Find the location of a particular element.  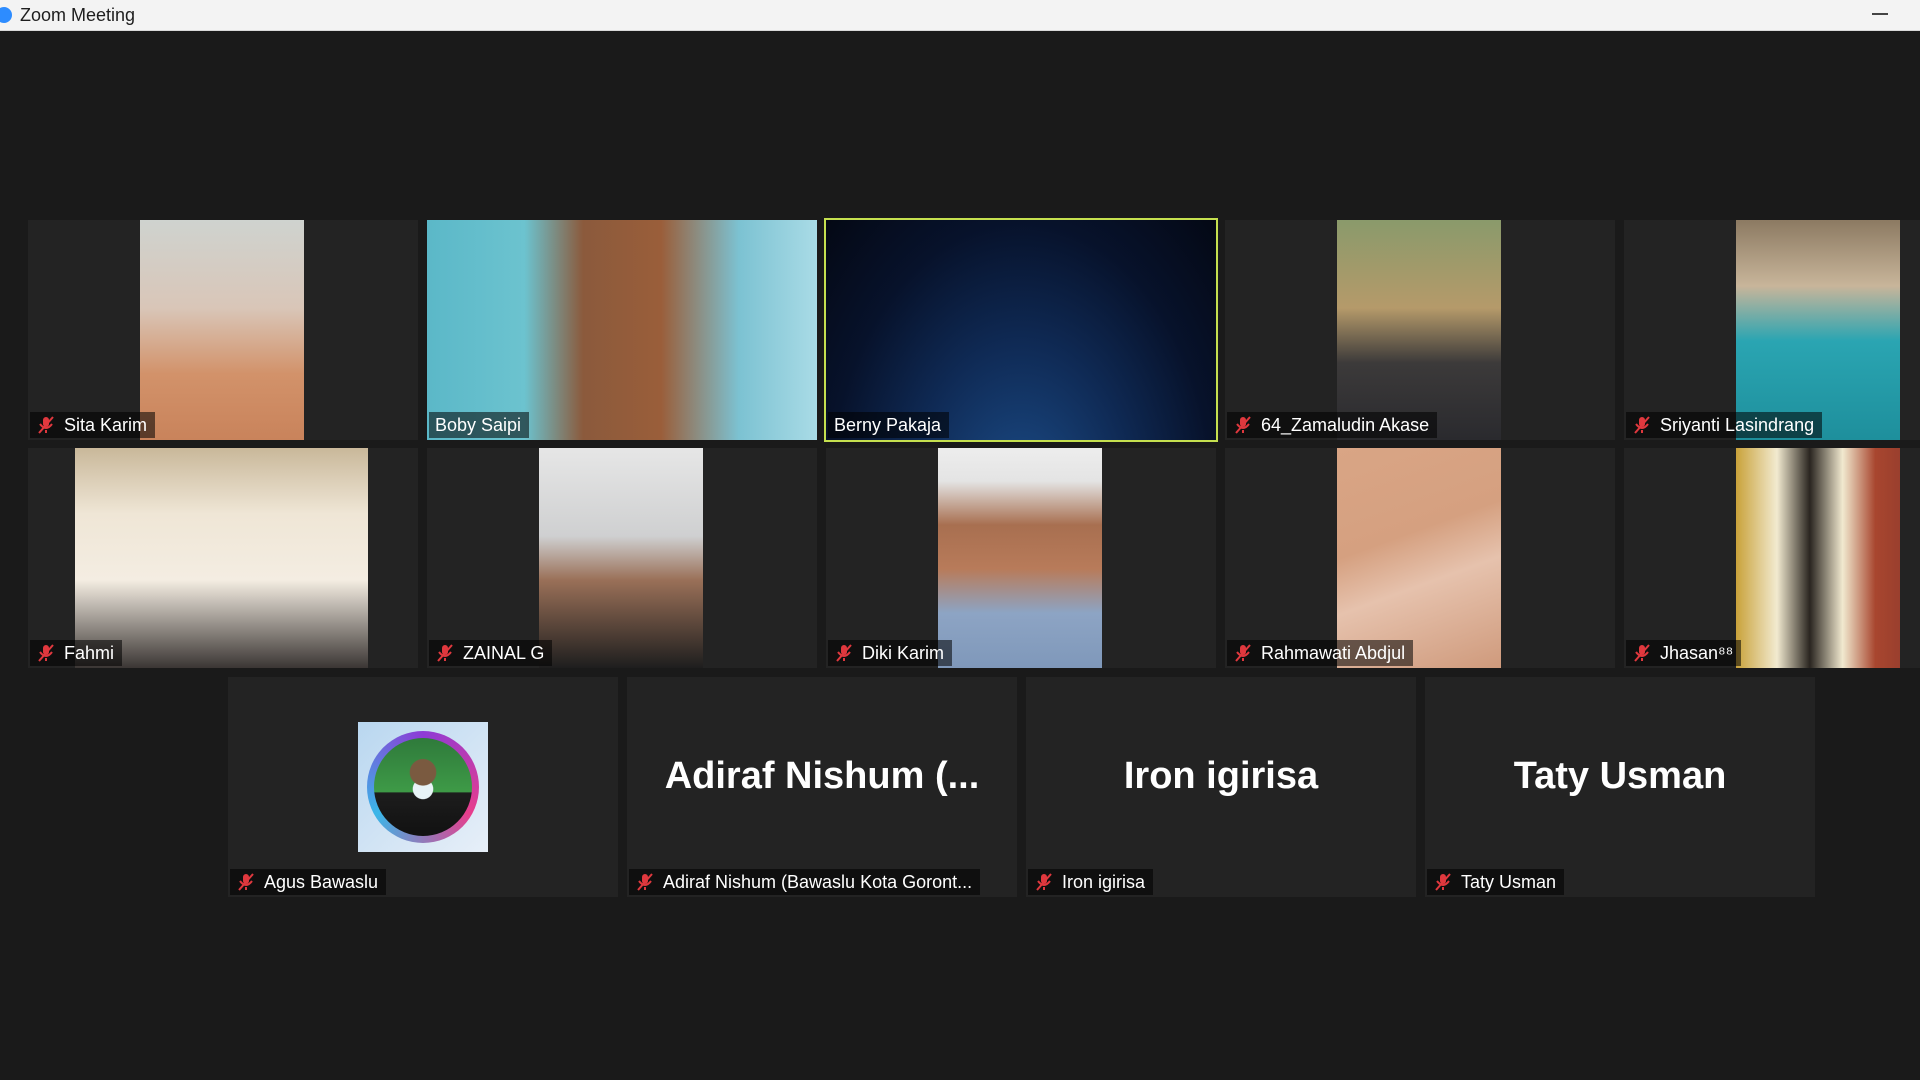

participant-display-name: Iron igirisa is located at coordinates (1221, 776).